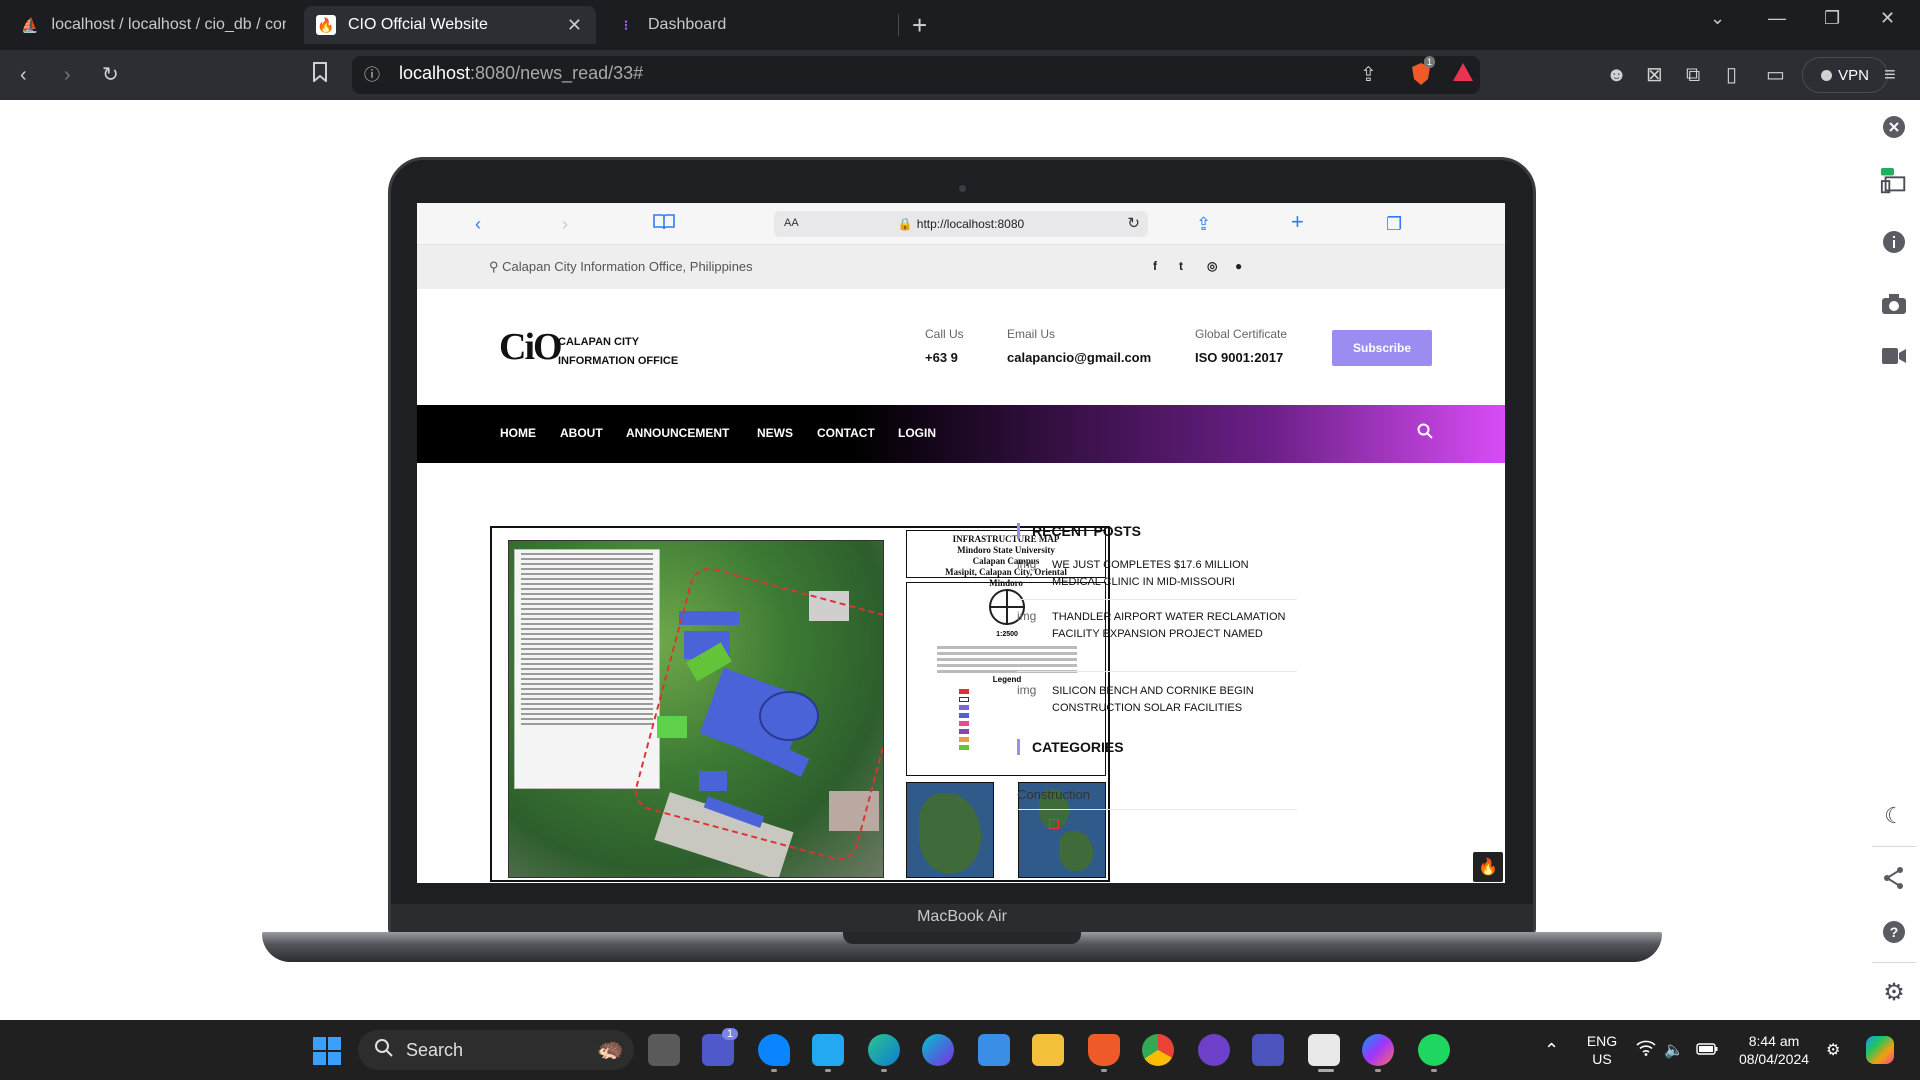 The width and height of the screenshot is (1920, 1080). What do you see at coordinates (1434, 1050) in the screenshot?
I see `spotify-icon` at bounding box center [1434, 1050].